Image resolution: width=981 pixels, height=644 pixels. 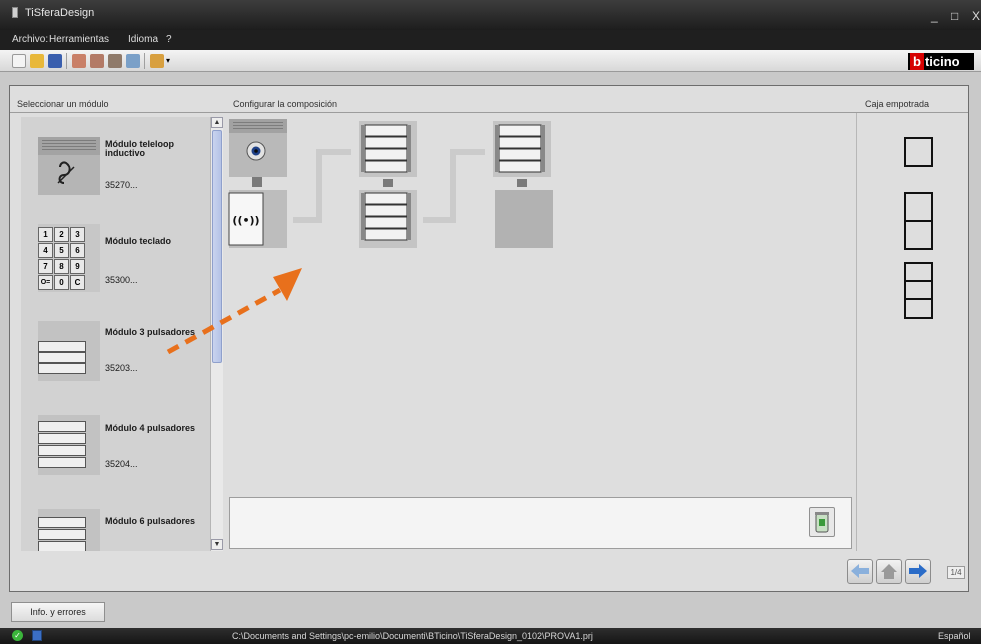 I want to click on maximize-button: □, so click(x=954, y=16).